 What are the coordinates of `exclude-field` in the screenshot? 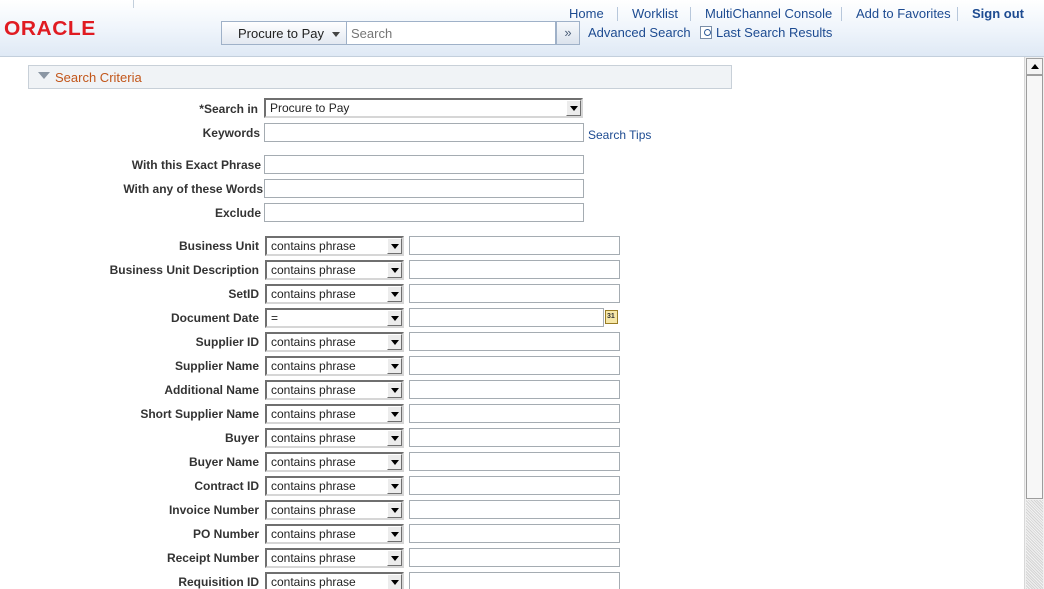 It's located at (424, 212).